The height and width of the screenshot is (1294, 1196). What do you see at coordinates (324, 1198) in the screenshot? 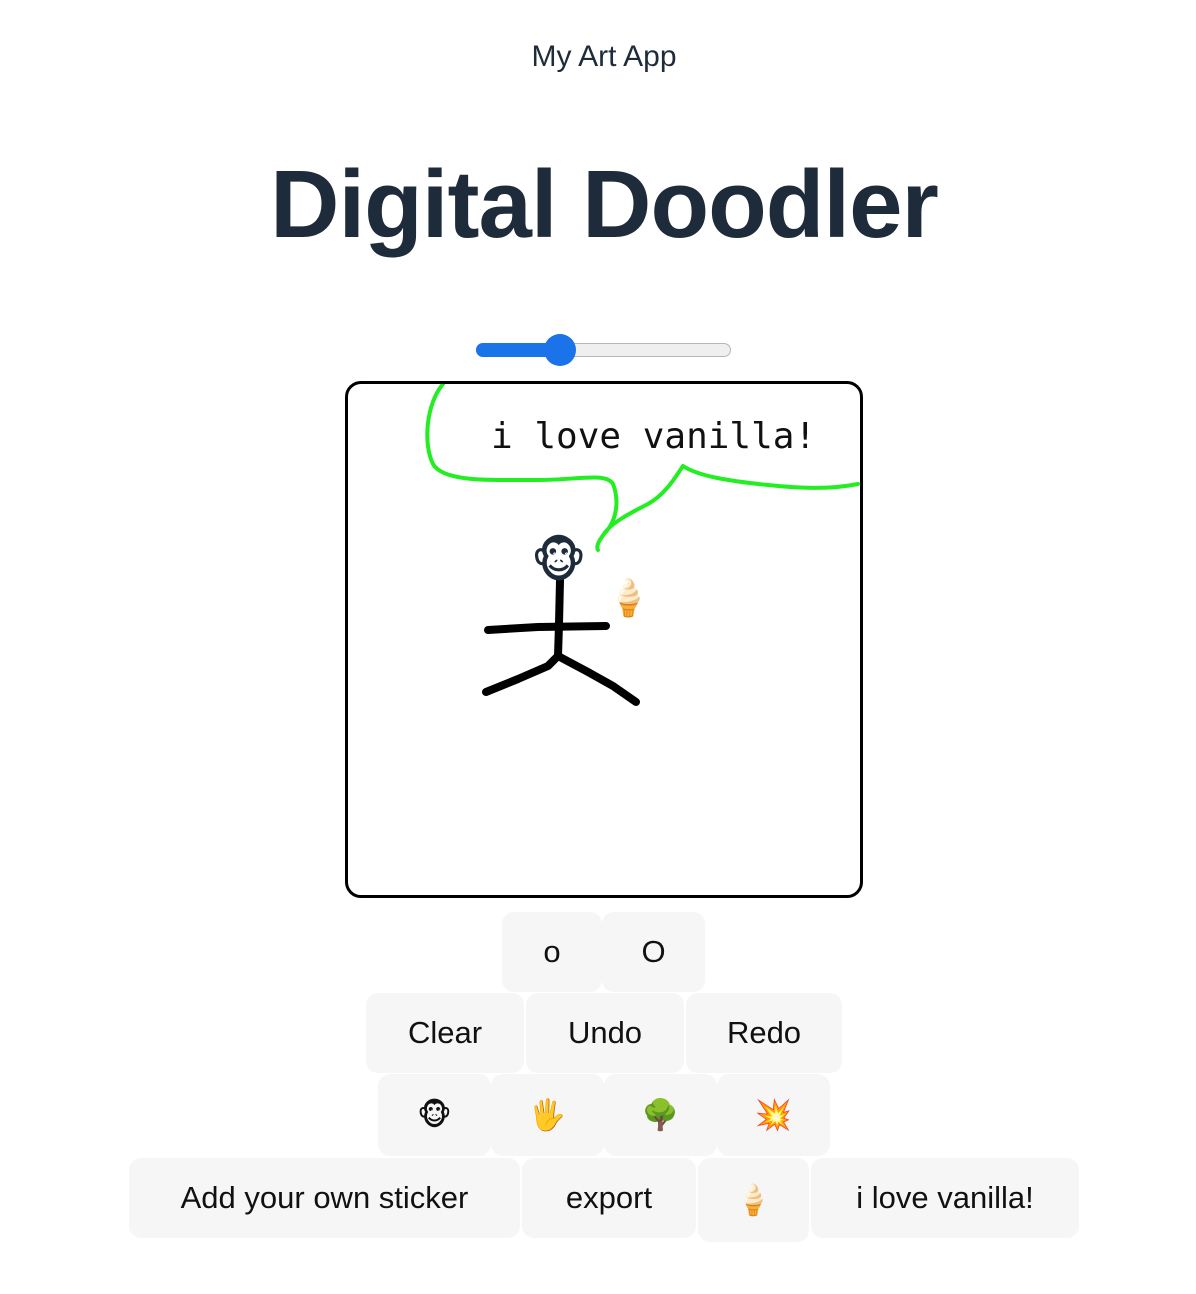
I see `add-sticker-button: Add your own sticker` at bounding box center [324, 1198].